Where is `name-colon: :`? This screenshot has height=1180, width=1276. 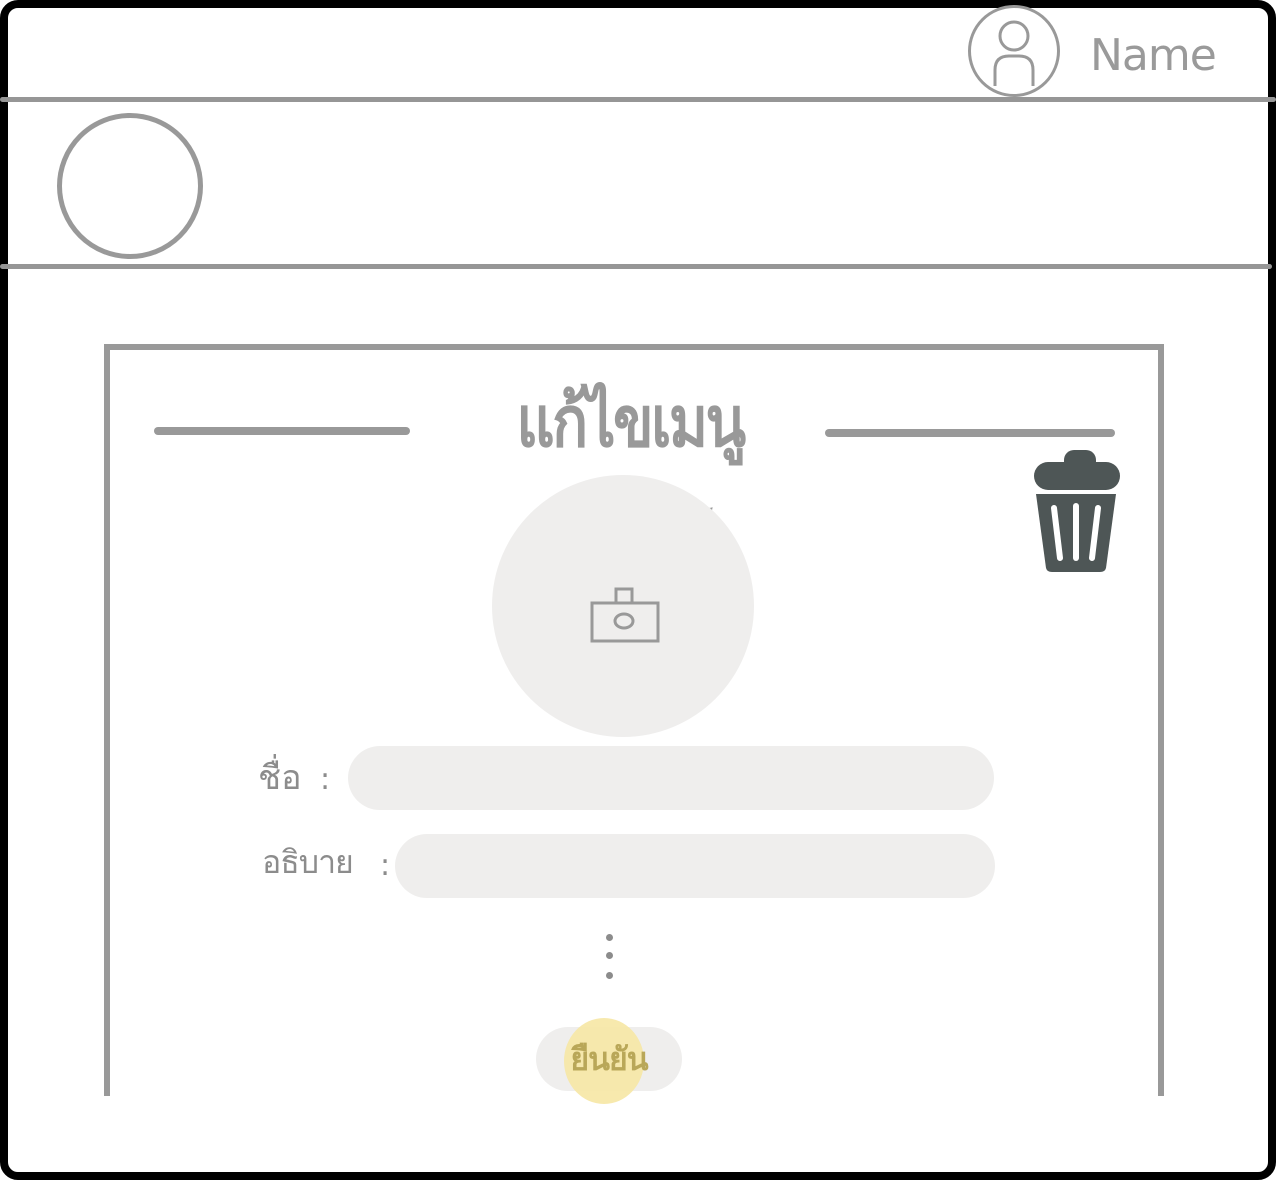
name-colon: : is located at coordinates (325, 779).